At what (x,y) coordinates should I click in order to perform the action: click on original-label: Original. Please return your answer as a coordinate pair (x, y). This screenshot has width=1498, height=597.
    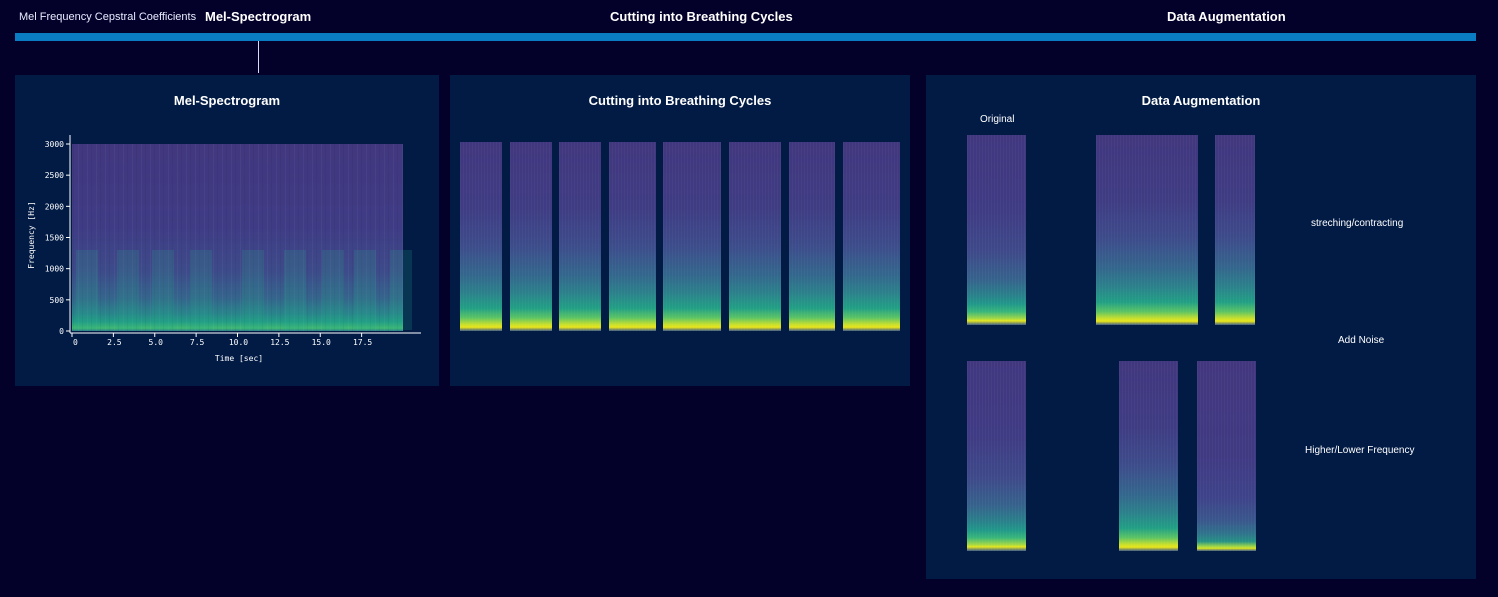
    Looking at the image, I should click on (997, 119).